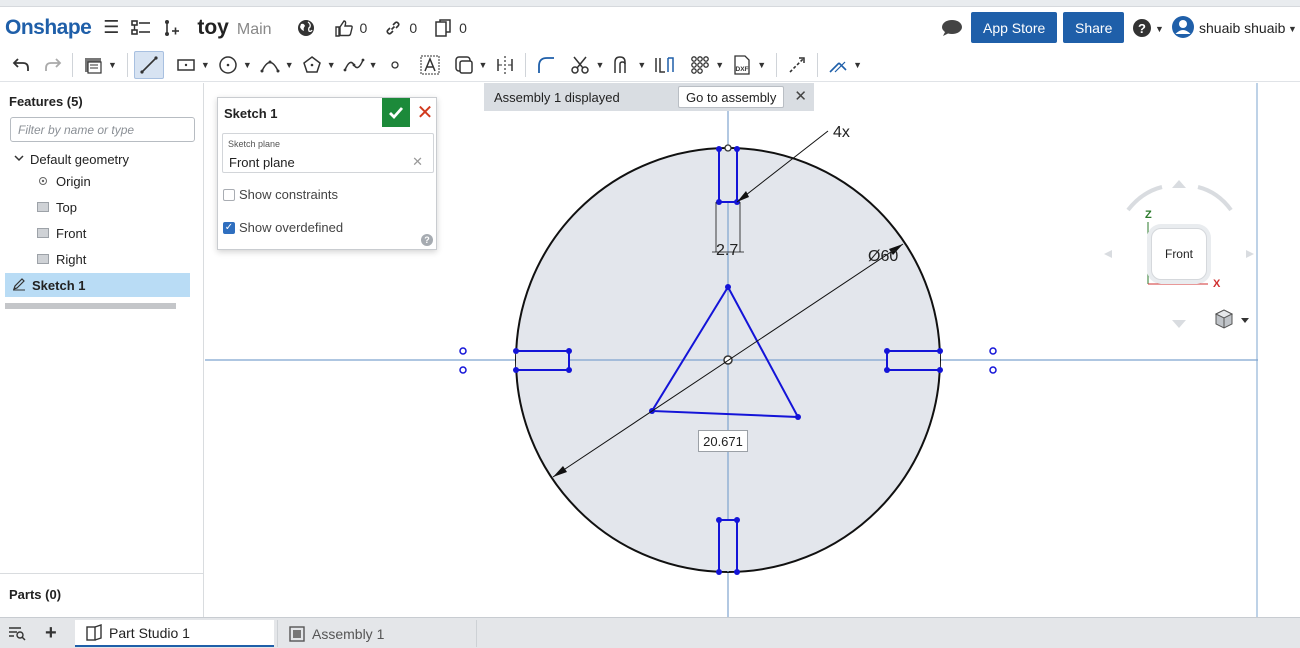  Describe the element at coordinates (289, 65) in the screenshot. I see `arc-chevron-down-icon: ▼` at that location.